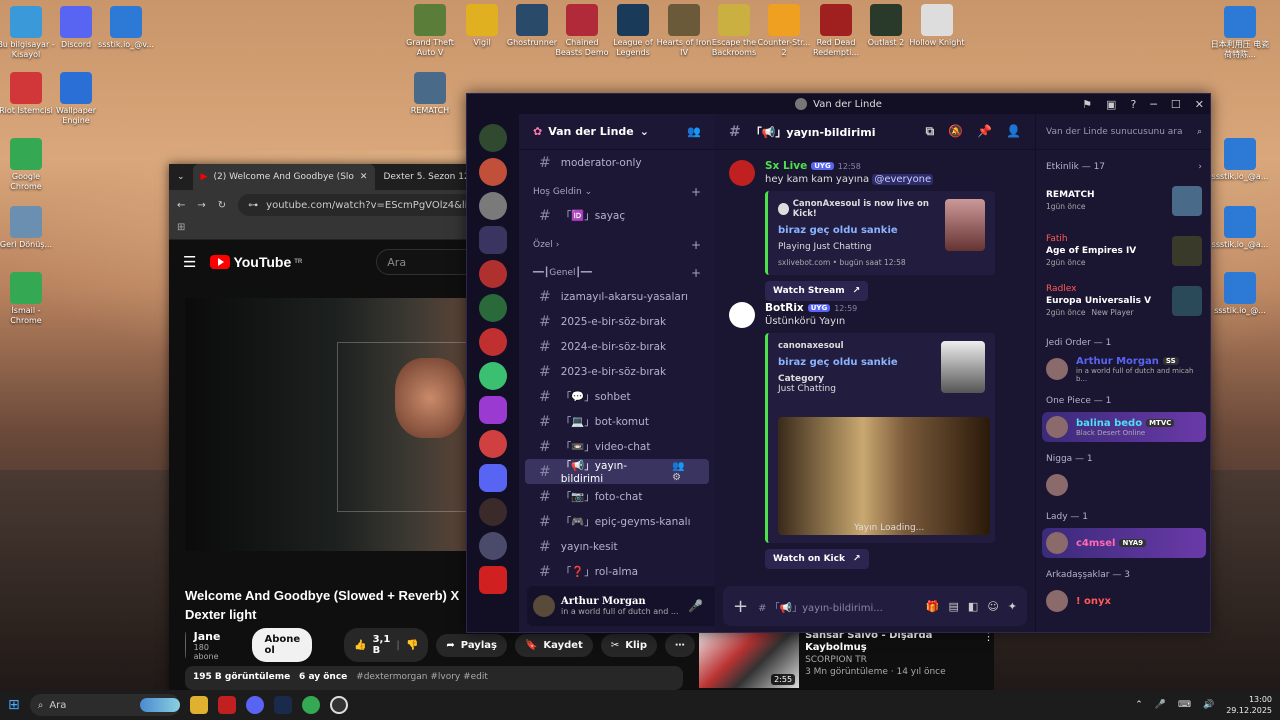  I want to click on mute-bell-icon: 🔕, so click(955, 131).